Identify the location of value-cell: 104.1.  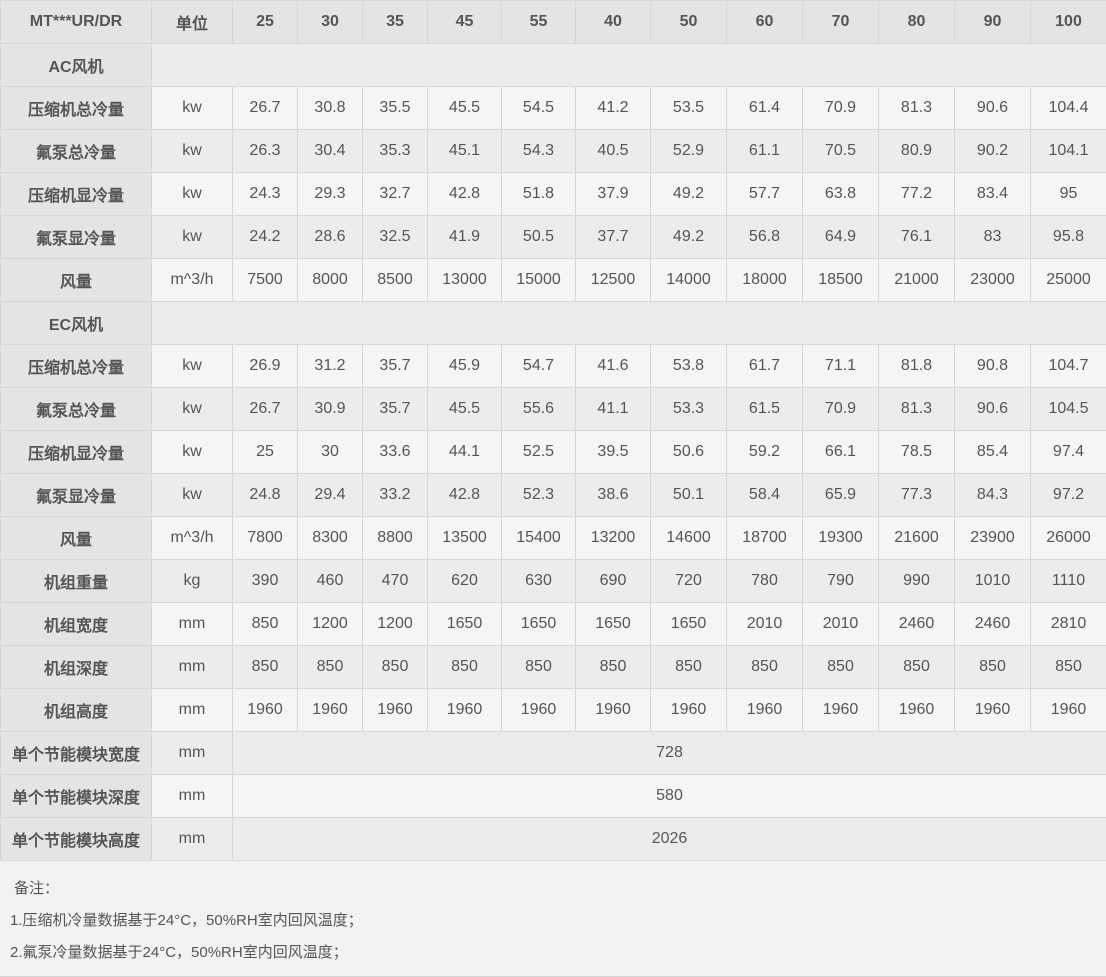
(1068, 151).